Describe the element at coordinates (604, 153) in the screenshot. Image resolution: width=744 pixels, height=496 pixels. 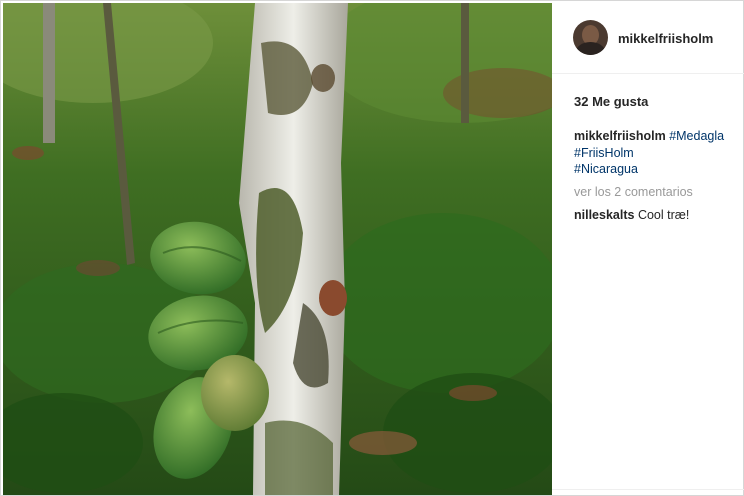
I see `hashtag-friisholm: #FriisHolm` at that location.